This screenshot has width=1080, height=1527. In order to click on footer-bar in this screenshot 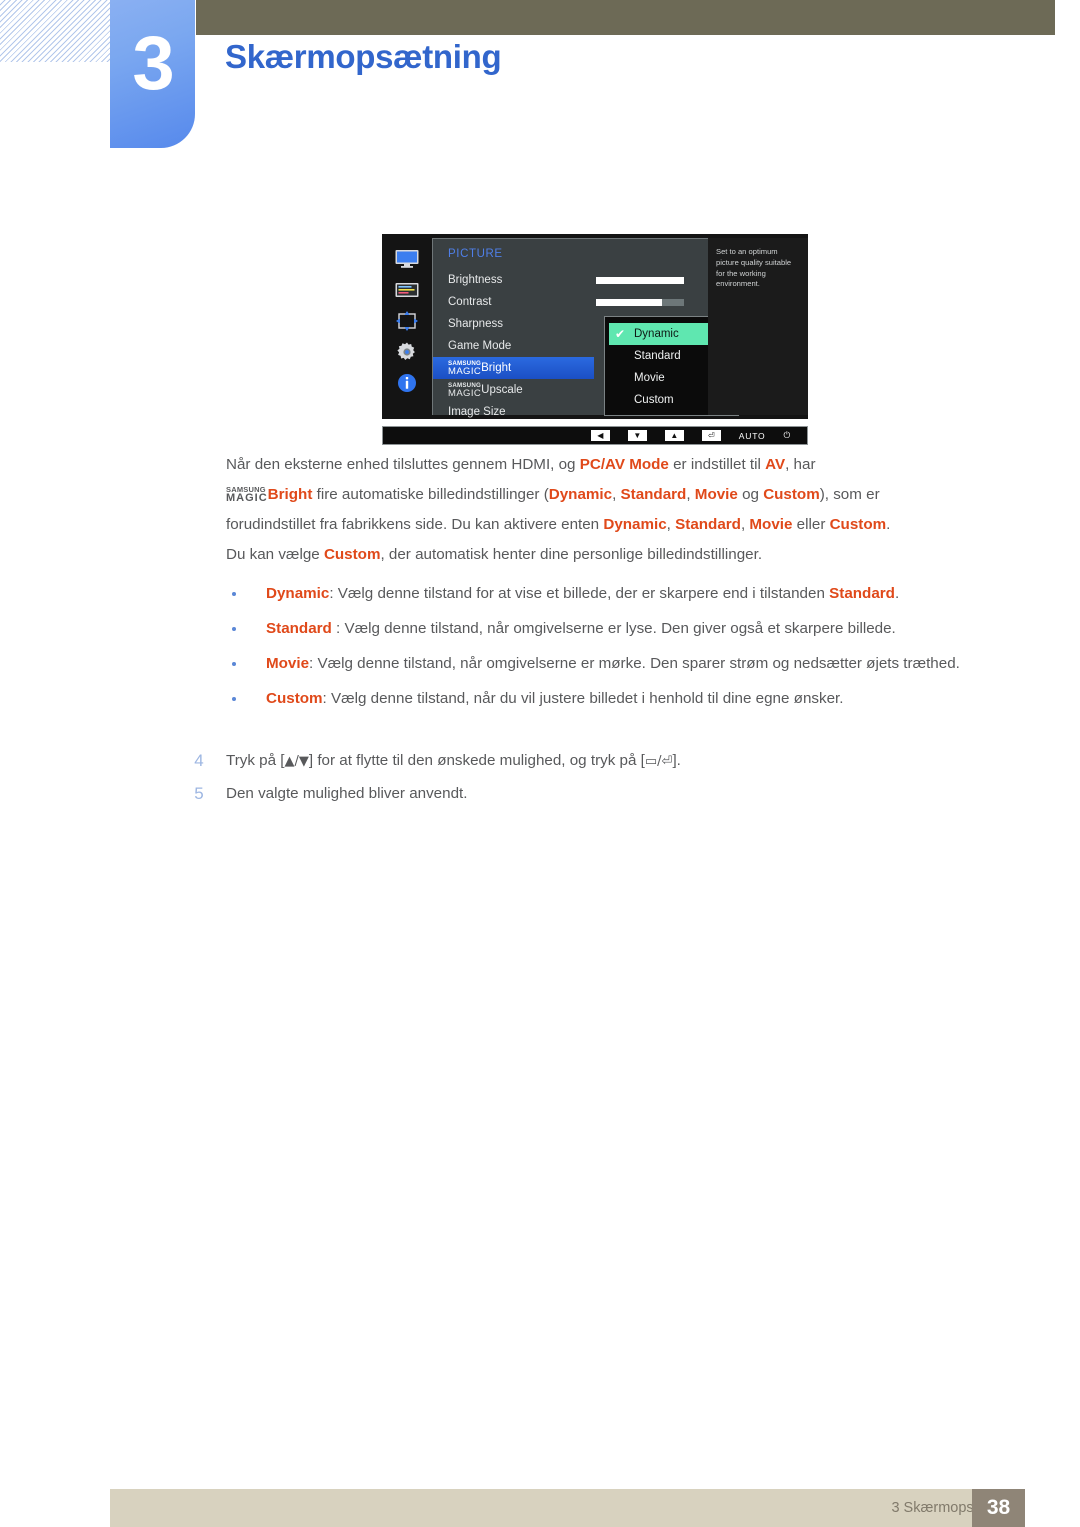, I will do `click(567, 1508)`.